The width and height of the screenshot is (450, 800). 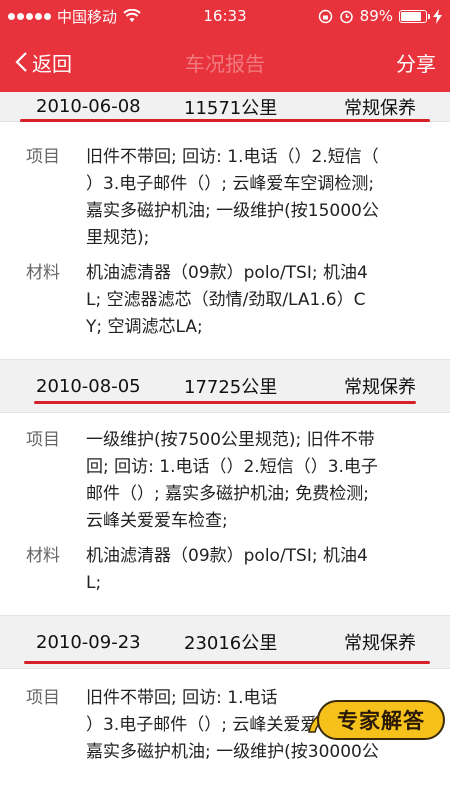 I want to click on items-line: 嘉实多磁护机油; 一级维护(按15000公, so click(x=232, y=211).